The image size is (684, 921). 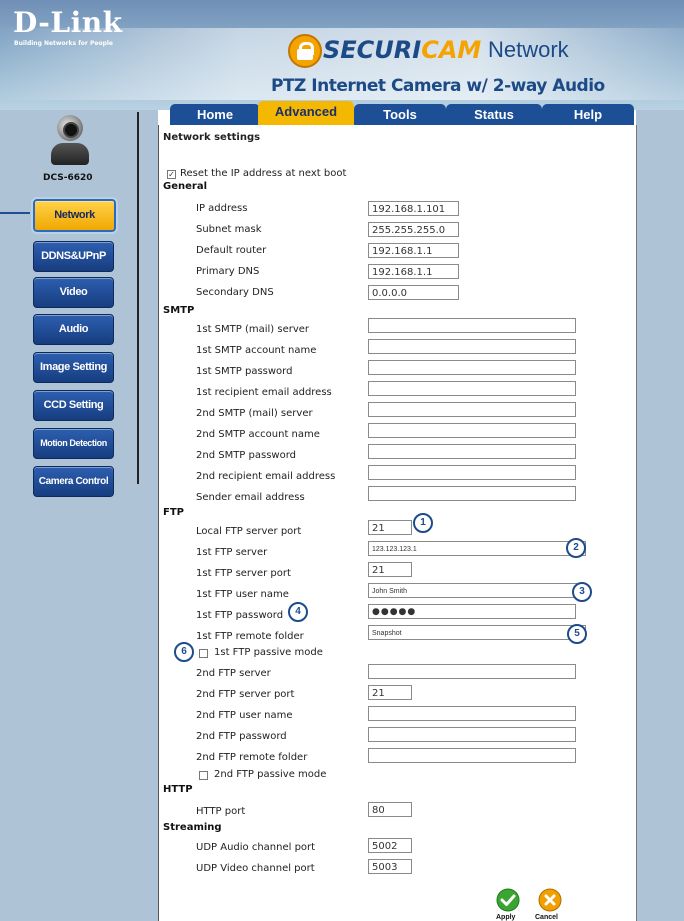 What do you see at coordinates (472, 713) in the screenshot?
I see `ftp2-user-input` at bounding box center [472, 713].